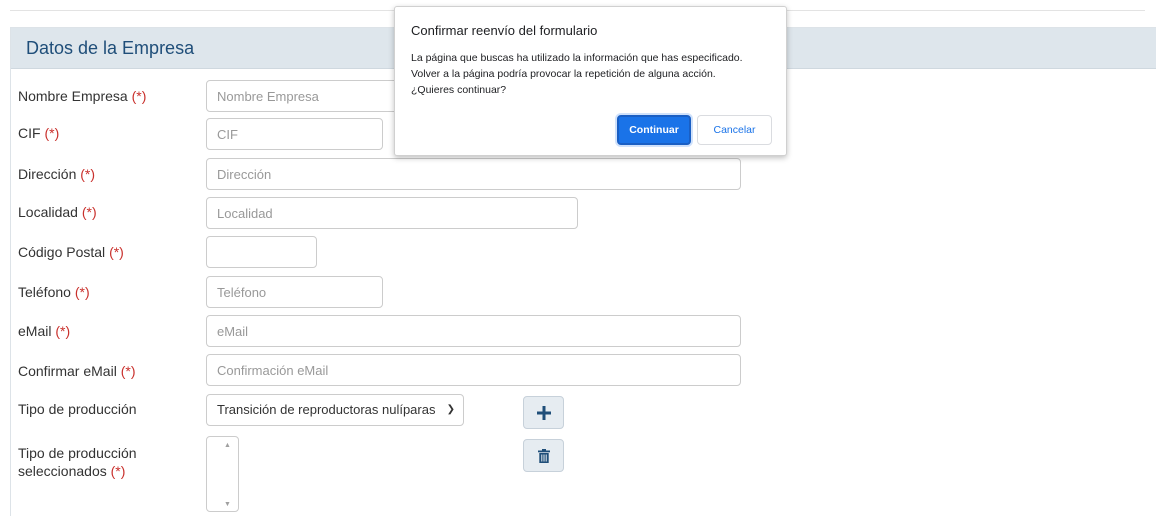 The width and height of the screenshot is (1156, 516). I want to click on localidad-label: Localidad (*), so click(57, 212).